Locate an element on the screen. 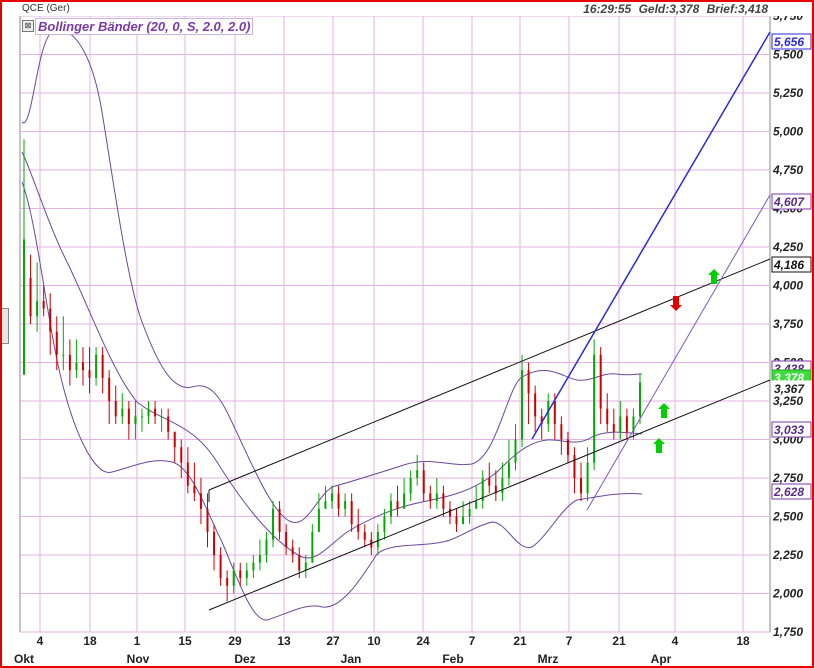 The image size is (814, 668). y-tick-label: 4,250 is located at coordinates (787, 247).